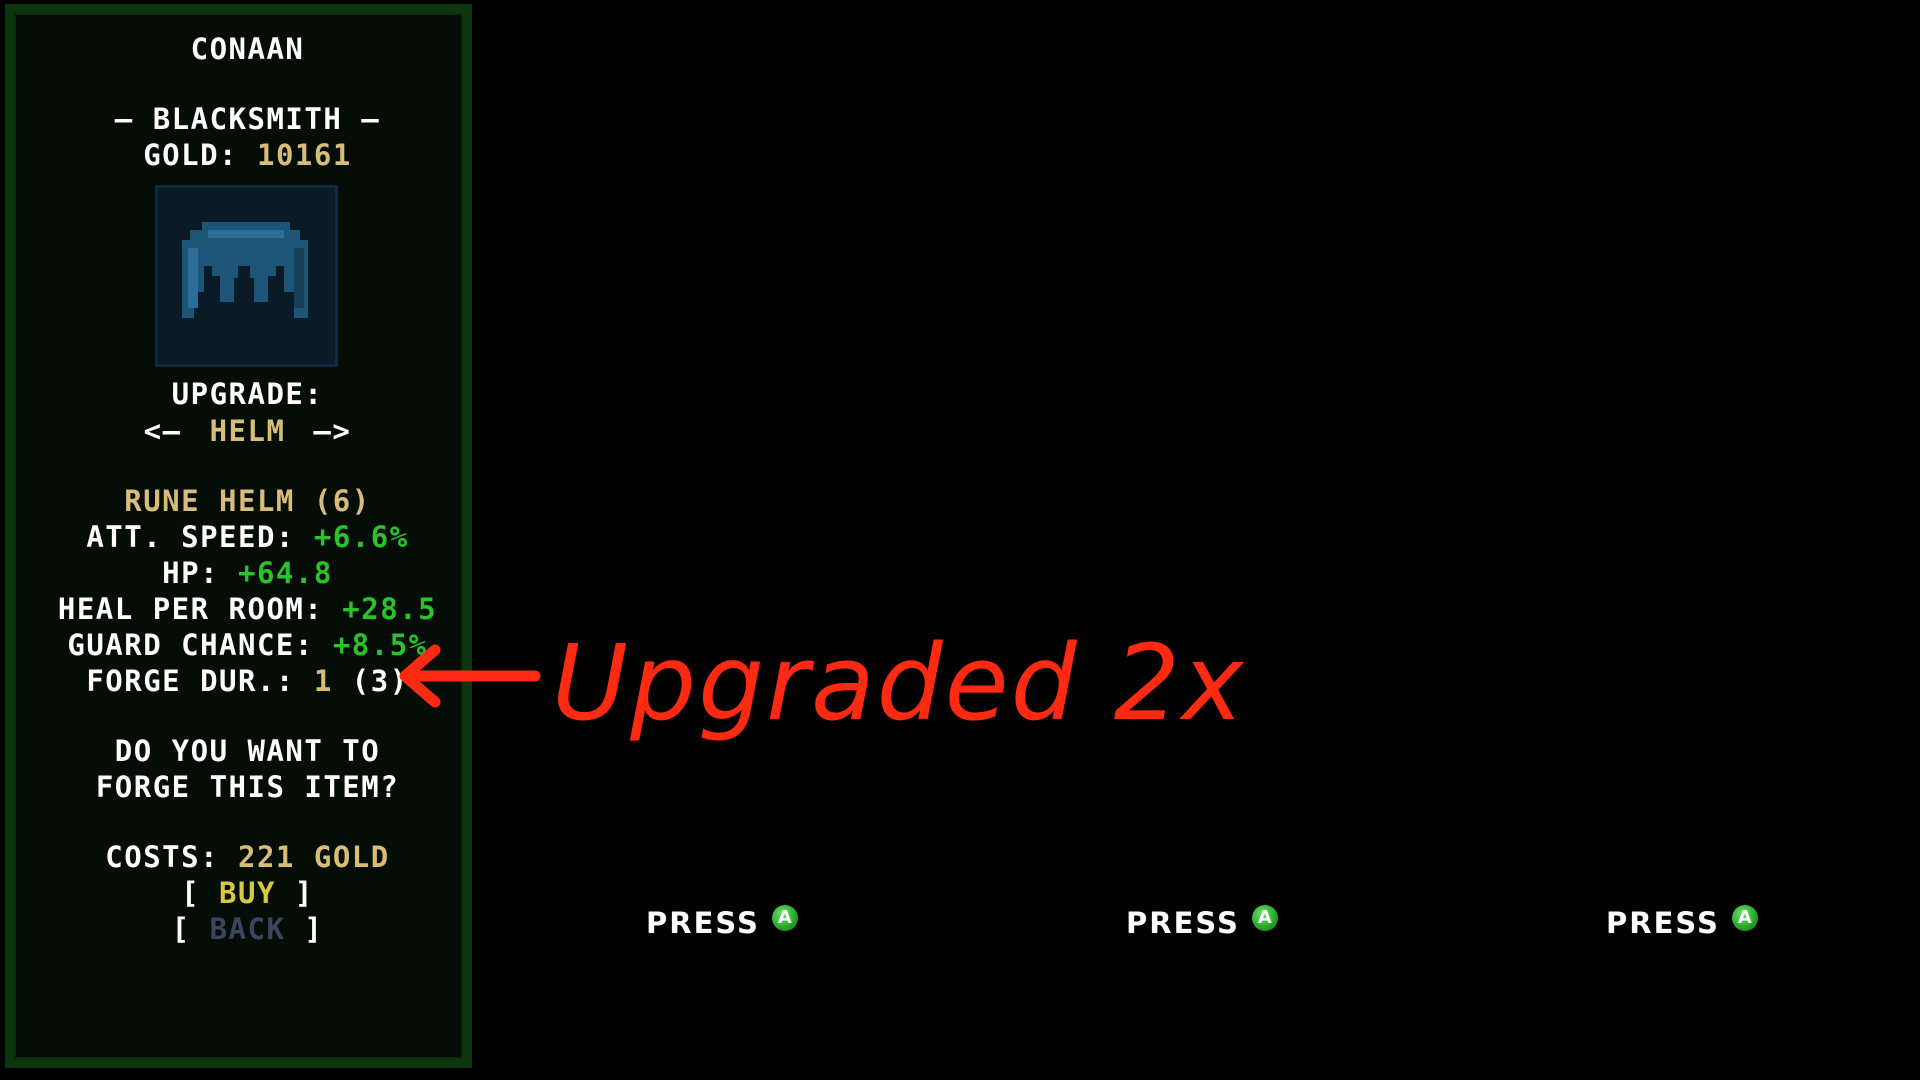  Describe the element at coordinates (470, 676) in the screenshot. I see `annotation-arrow` at that location.